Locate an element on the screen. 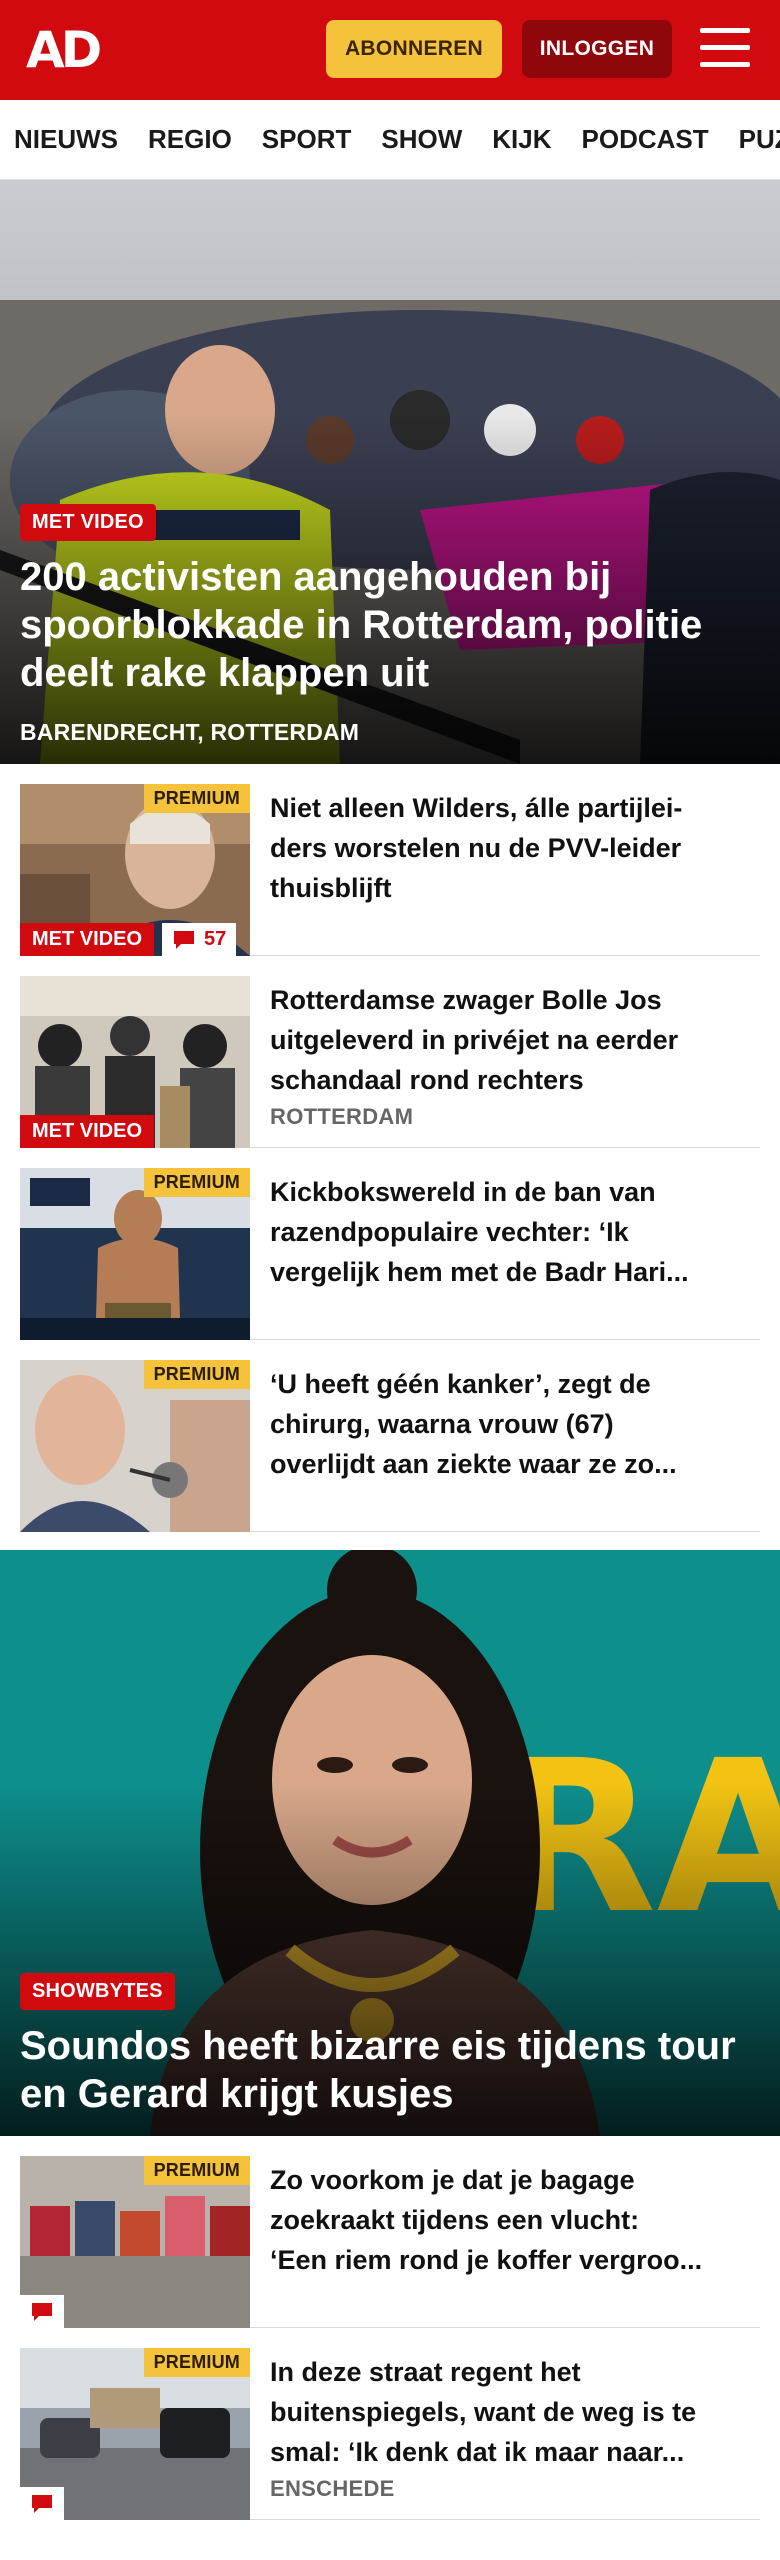 The height and width of the screenshot is (2560, 780). nav-item-regio: REGIO is located at coordinates (190, 139).